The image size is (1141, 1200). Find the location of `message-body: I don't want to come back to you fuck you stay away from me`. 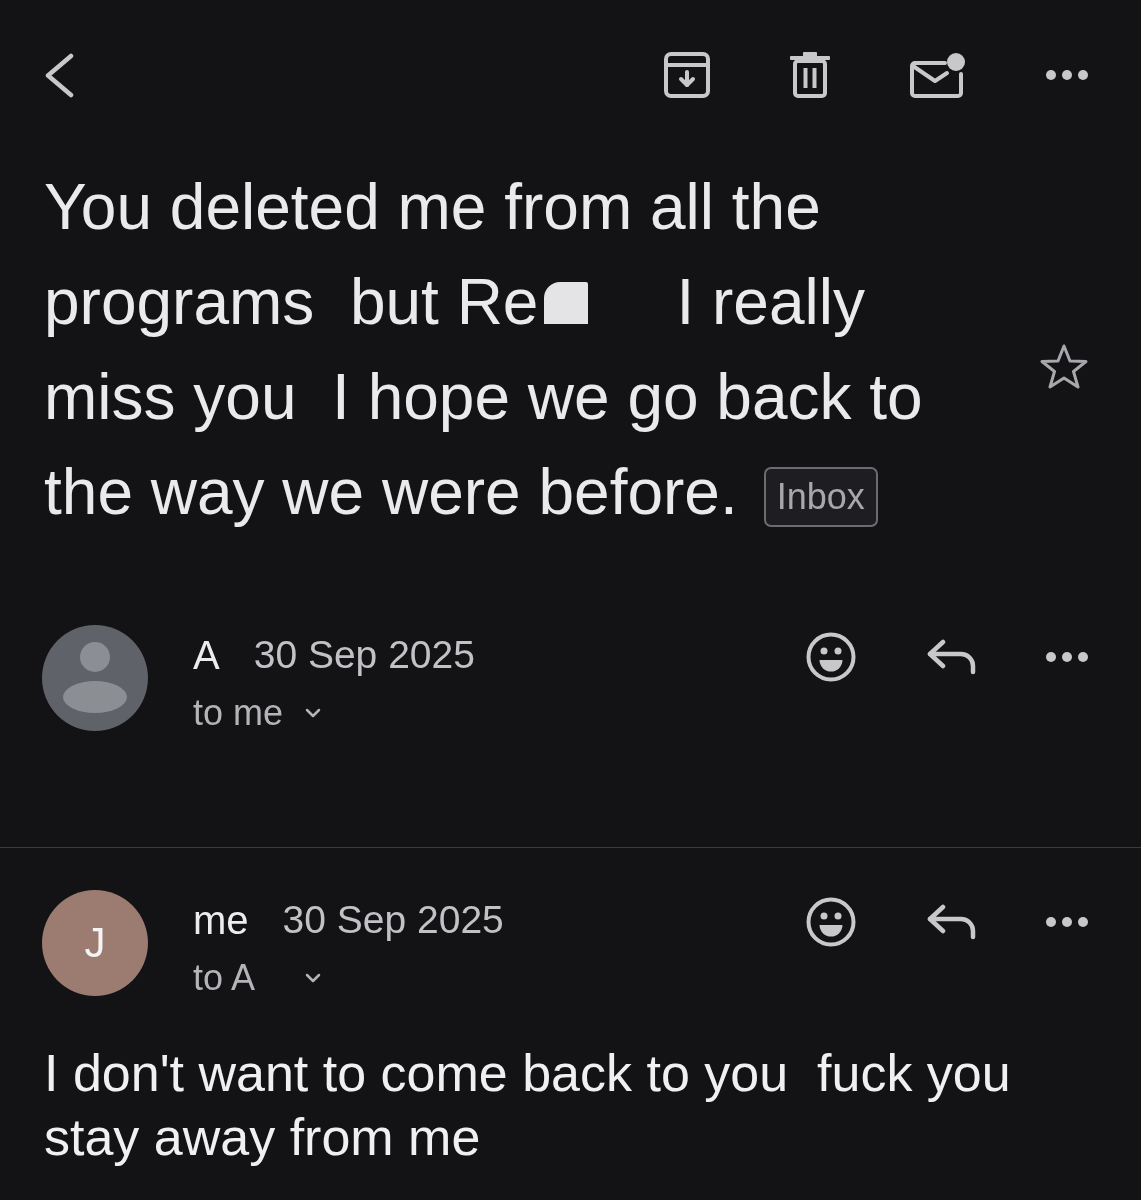

message-body: I don't want to come back to you fuck you stay away from me is located at coordinates (528, 1105).